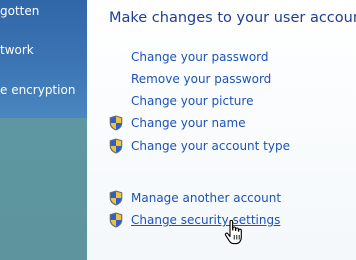 The height and width of the screenshot is (260, 356). I want to click on hand-pointer-cursor-icon, so click(233, 232).